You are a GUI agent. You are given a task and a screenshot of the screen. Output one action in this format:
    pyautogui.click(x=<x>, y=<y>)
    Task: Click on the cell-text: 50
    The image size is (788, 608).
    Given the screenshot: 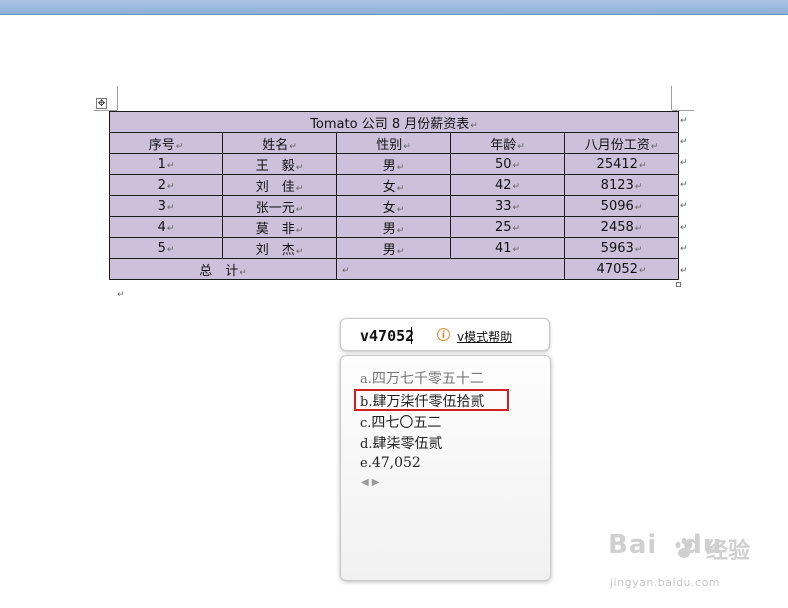 What is the action you would take?
    pyautogui.click(x=503, y=164)
    